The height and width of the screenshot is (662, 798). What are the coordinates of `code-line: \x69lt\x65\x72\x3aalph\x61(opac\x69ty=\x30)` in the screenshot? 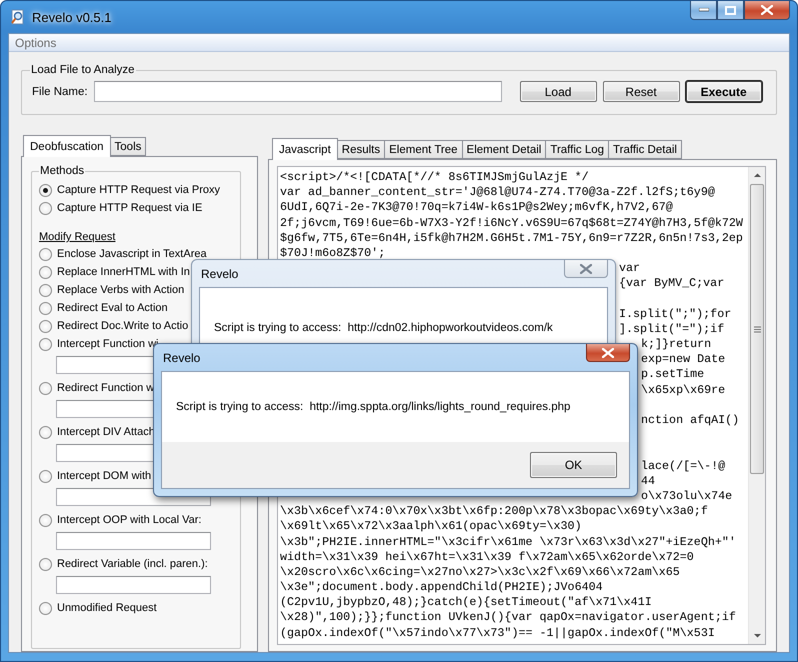 It's located at (431, 526).